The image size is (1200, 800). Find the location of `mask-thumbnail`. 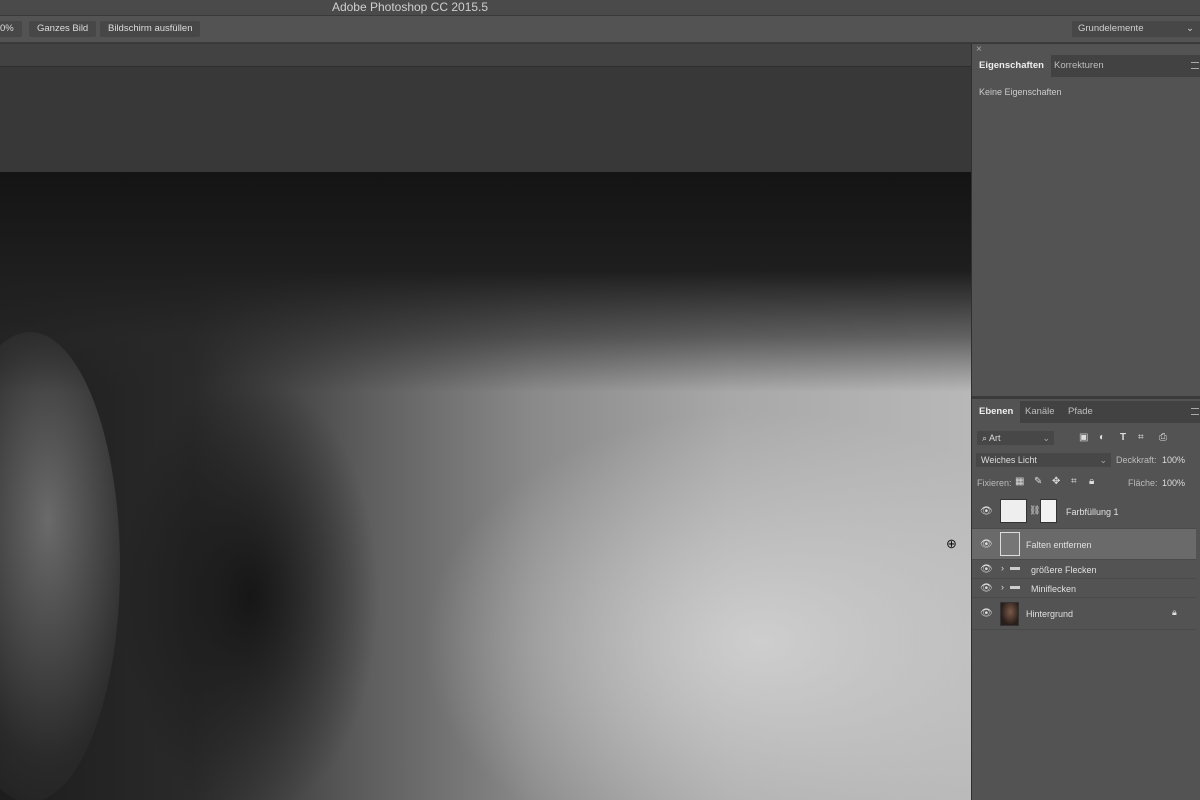

mask-thumbnail is located at coordinates (1048, 511).